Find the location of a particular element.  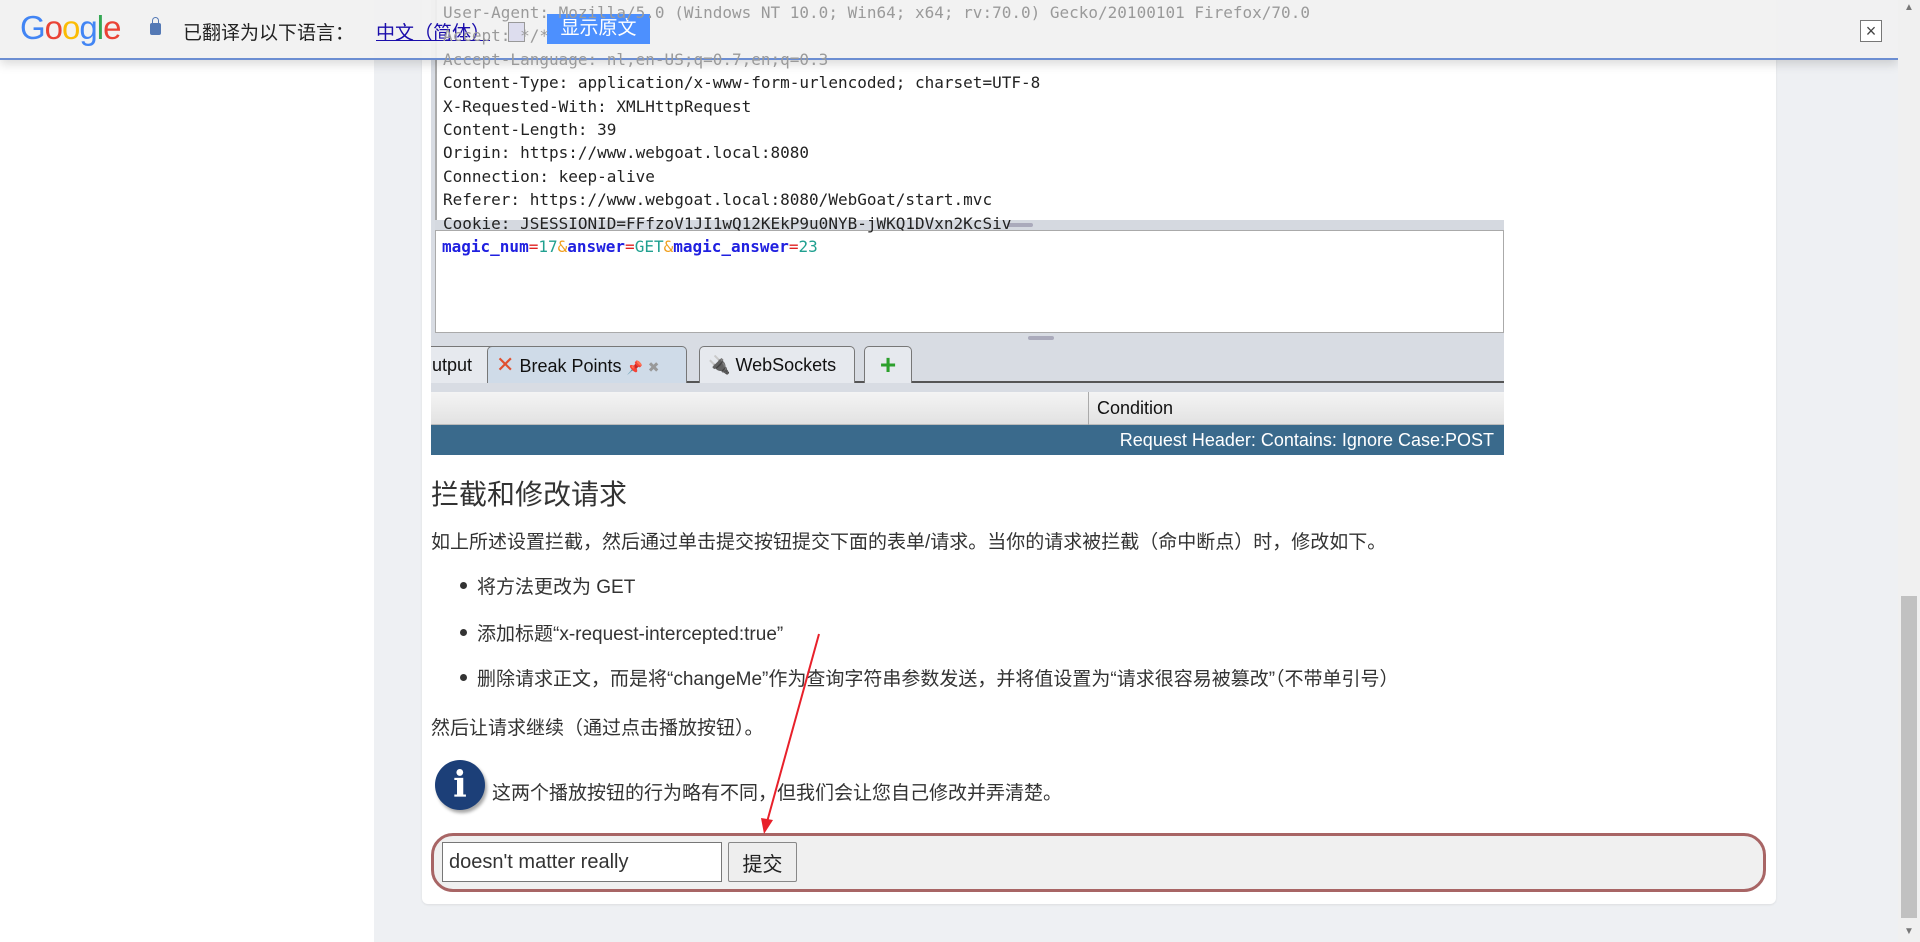

language-link: 中文（简体） is located at coordinates (433, 31).